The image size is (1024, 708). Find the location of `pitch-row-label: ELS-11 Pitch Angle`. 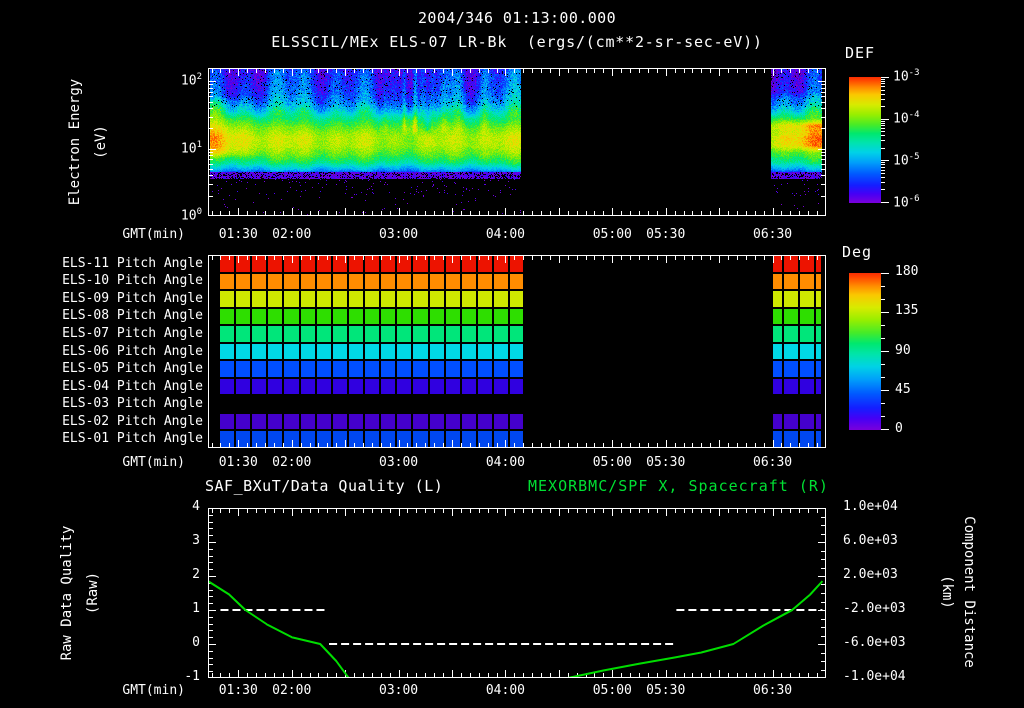

pitch-row-label: ELS-11 Pitch Angle is located at coordinates (132, 263).